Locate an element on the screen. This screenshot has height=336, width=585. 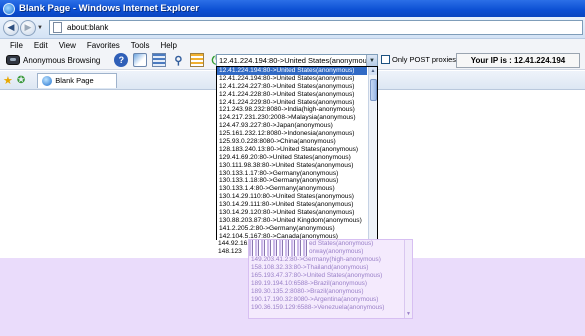
list-item: 130.133.1.4:80->Germany(anonymous) is located at coordinates (292, 189).